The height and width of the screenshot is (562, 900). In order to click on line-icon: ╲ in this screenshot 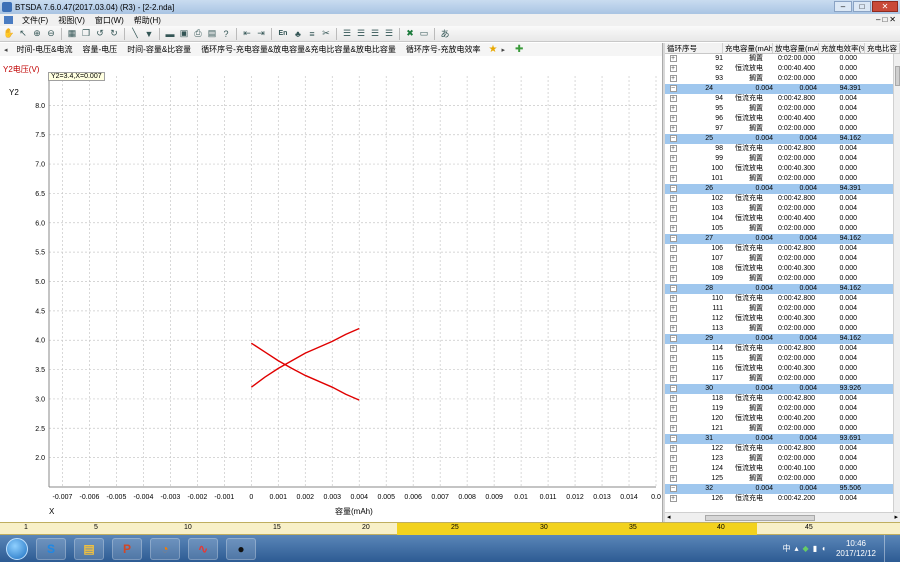, I will do `click(135, 34)`.